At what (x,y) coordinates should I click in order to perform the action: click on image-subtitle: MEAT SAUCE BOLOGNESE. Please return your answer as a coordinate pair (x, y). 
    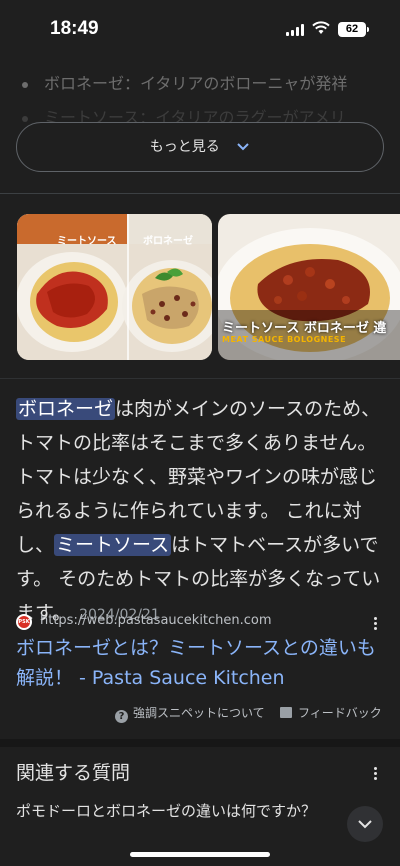
    Looking at the image, I should click on (284, 339).